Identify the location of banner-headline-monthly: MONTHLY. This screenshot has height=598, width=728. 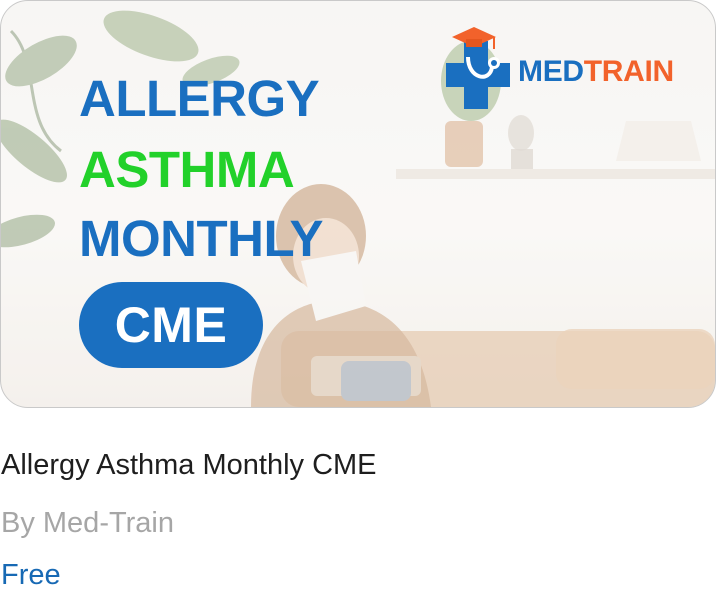
(201, 238).